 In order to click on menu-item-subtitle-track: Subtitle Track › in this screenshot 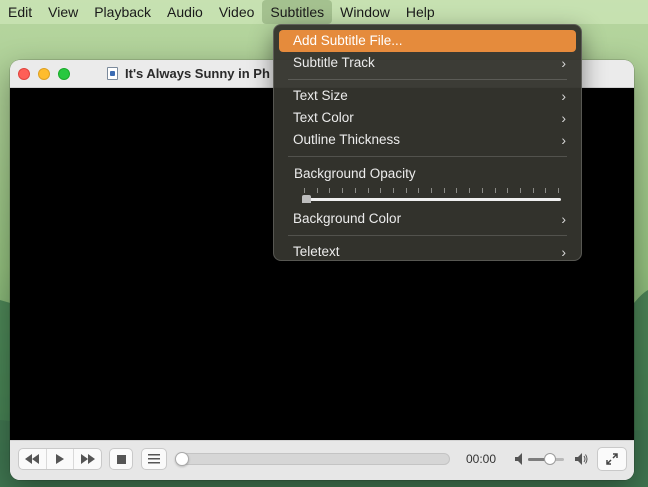, I will do `click(427, 63)`.